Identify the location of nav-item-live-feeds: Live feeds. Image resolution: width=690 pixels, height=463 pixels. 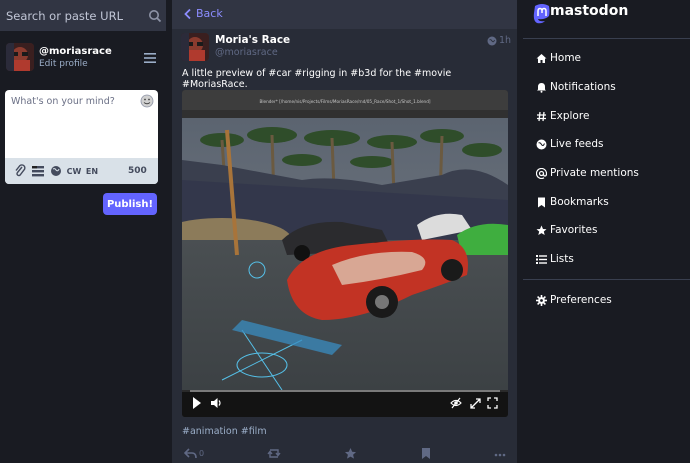
(606, 145).